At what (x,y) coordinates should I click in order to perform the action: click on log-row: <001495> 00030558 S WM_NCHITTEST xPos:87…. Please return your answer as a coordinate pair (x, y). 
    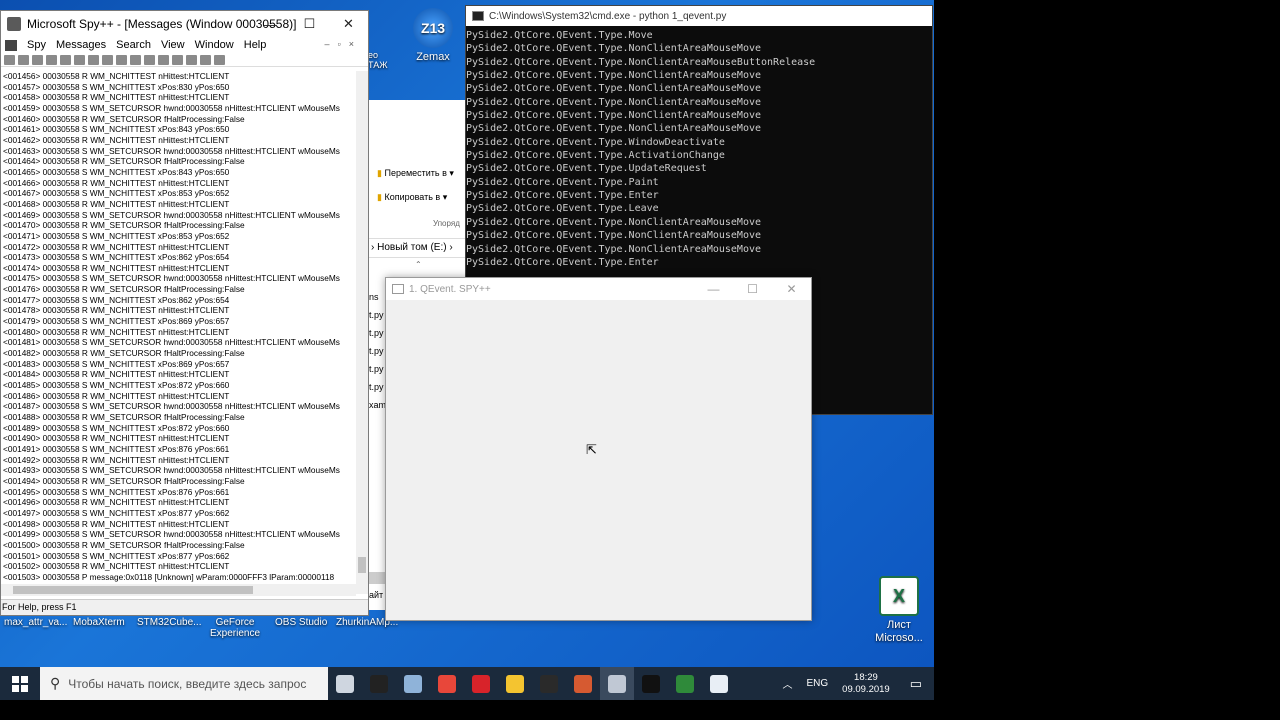
    Looking at the image, I should click on (179, 492).